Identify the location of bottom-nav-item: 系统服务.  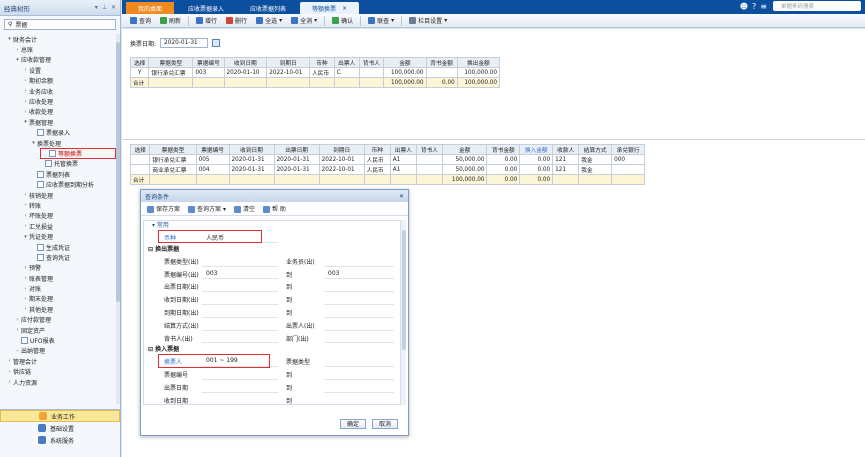
(60, 440).